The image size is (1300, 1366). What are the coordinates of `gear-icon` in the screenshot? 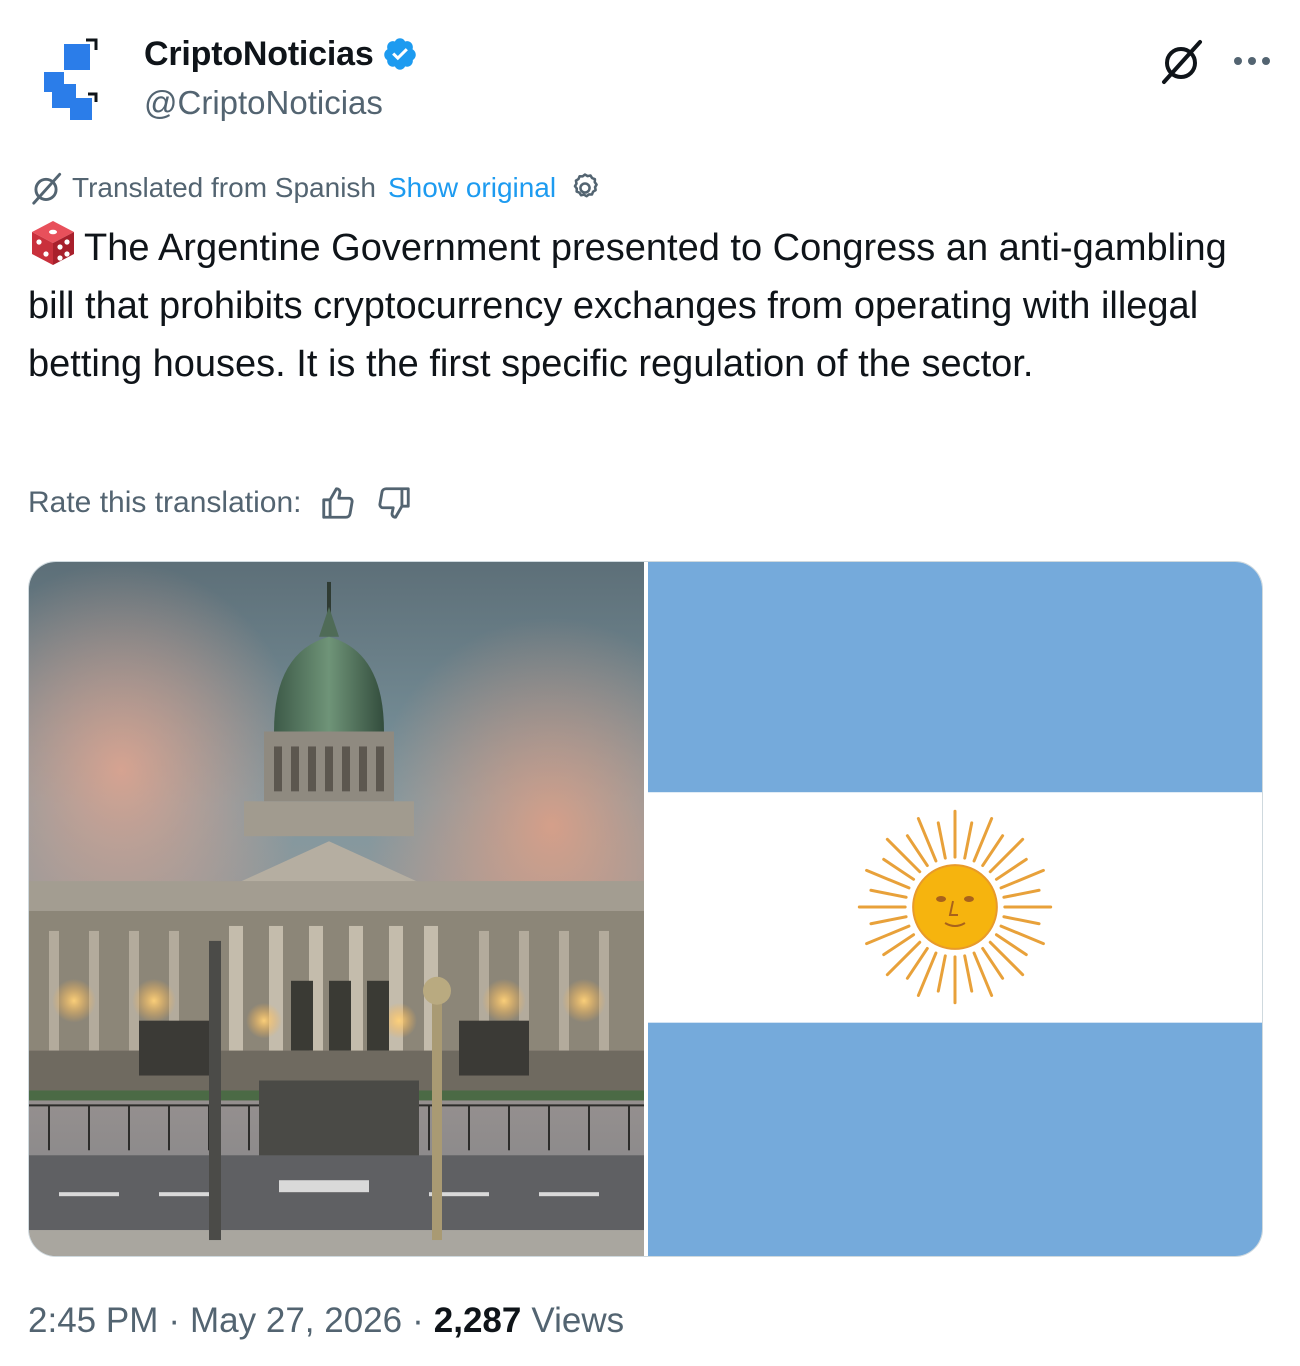 It's located at (585, 188).